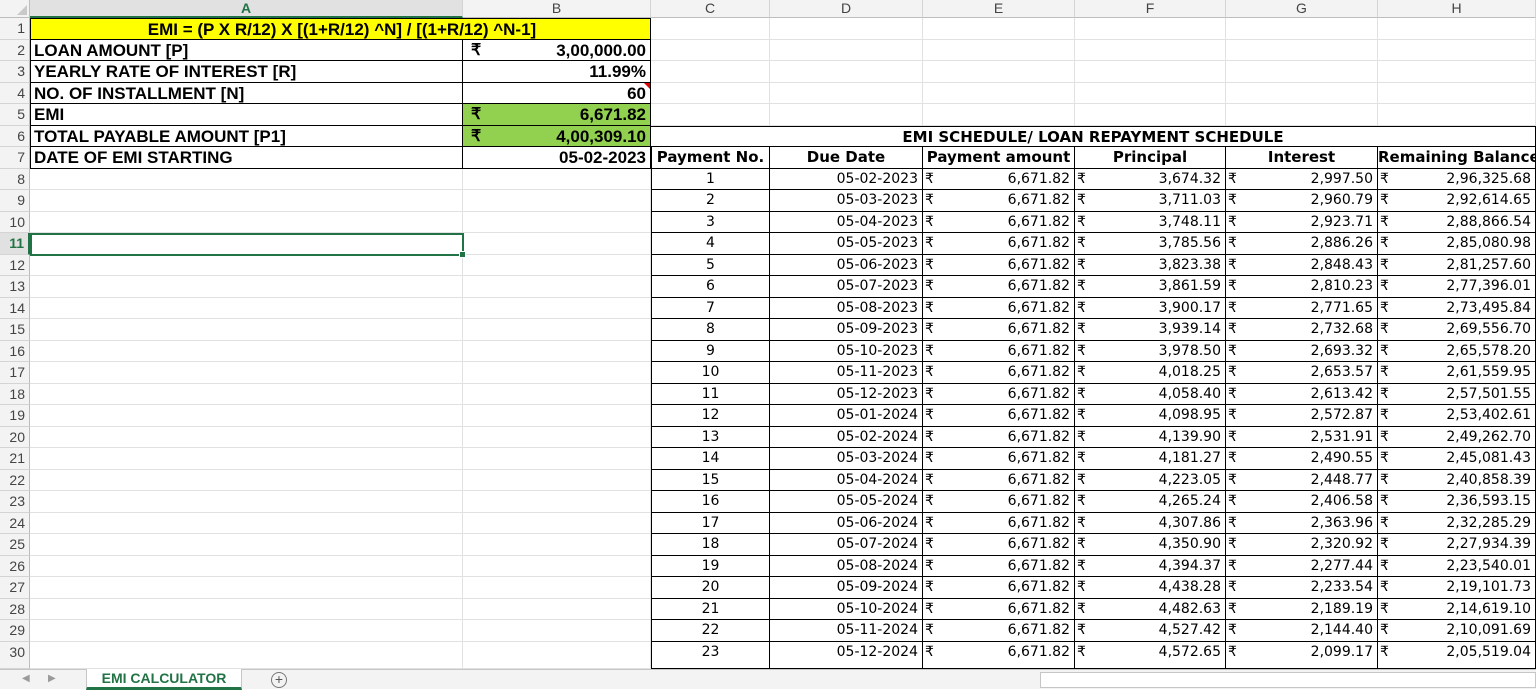 The height and width of the screenshot is (690, 1536). Describe the element at coordinates (1150, 523) in the screenshot. I see `schedule-cell: ₹4,307.86` at that location.